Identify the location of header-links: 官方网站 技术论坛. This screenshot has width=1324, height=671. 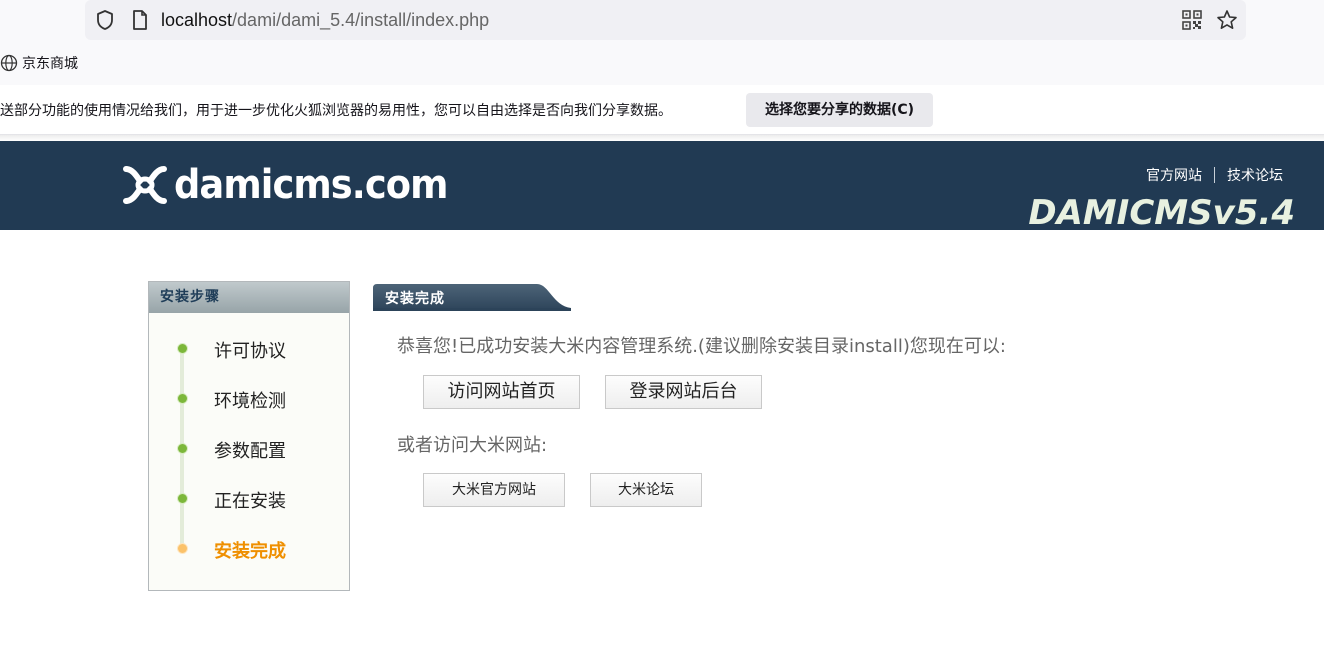
(1214, 175).